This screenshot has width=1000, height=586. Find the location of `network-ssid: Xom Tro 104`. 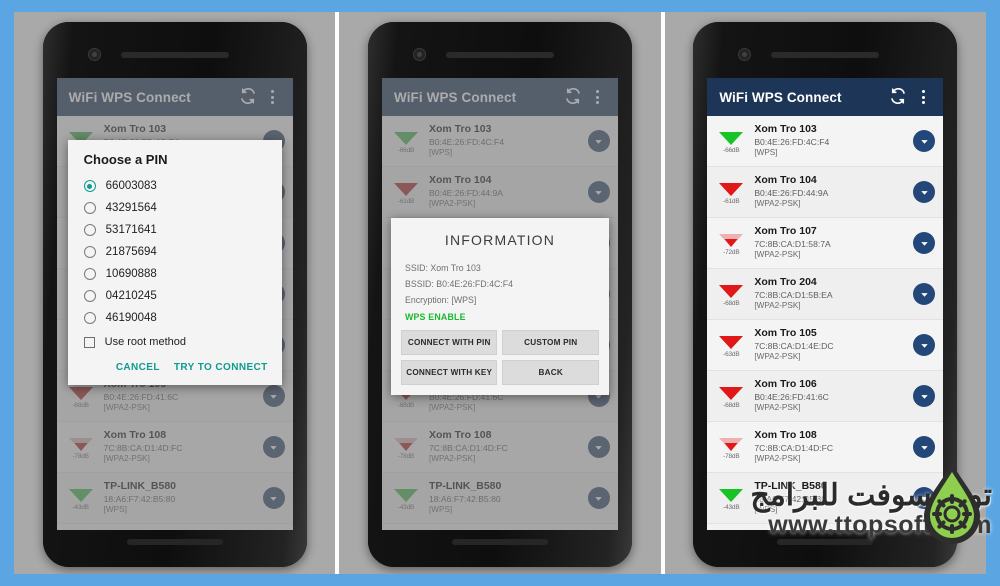

network-ssid: Xom Tro 104 is located at coordinates (460, 181).